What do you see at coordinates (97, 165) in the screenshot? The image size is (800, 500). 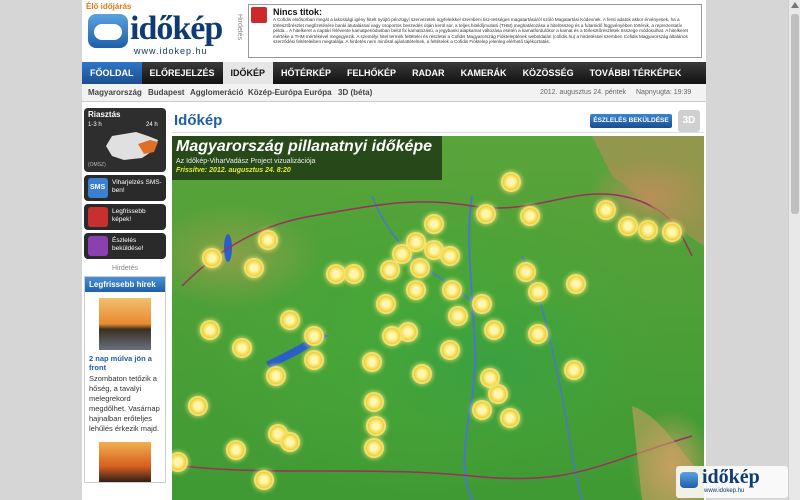 I see `alert-source: (OMSZ)` at bounding box center [97, 165].